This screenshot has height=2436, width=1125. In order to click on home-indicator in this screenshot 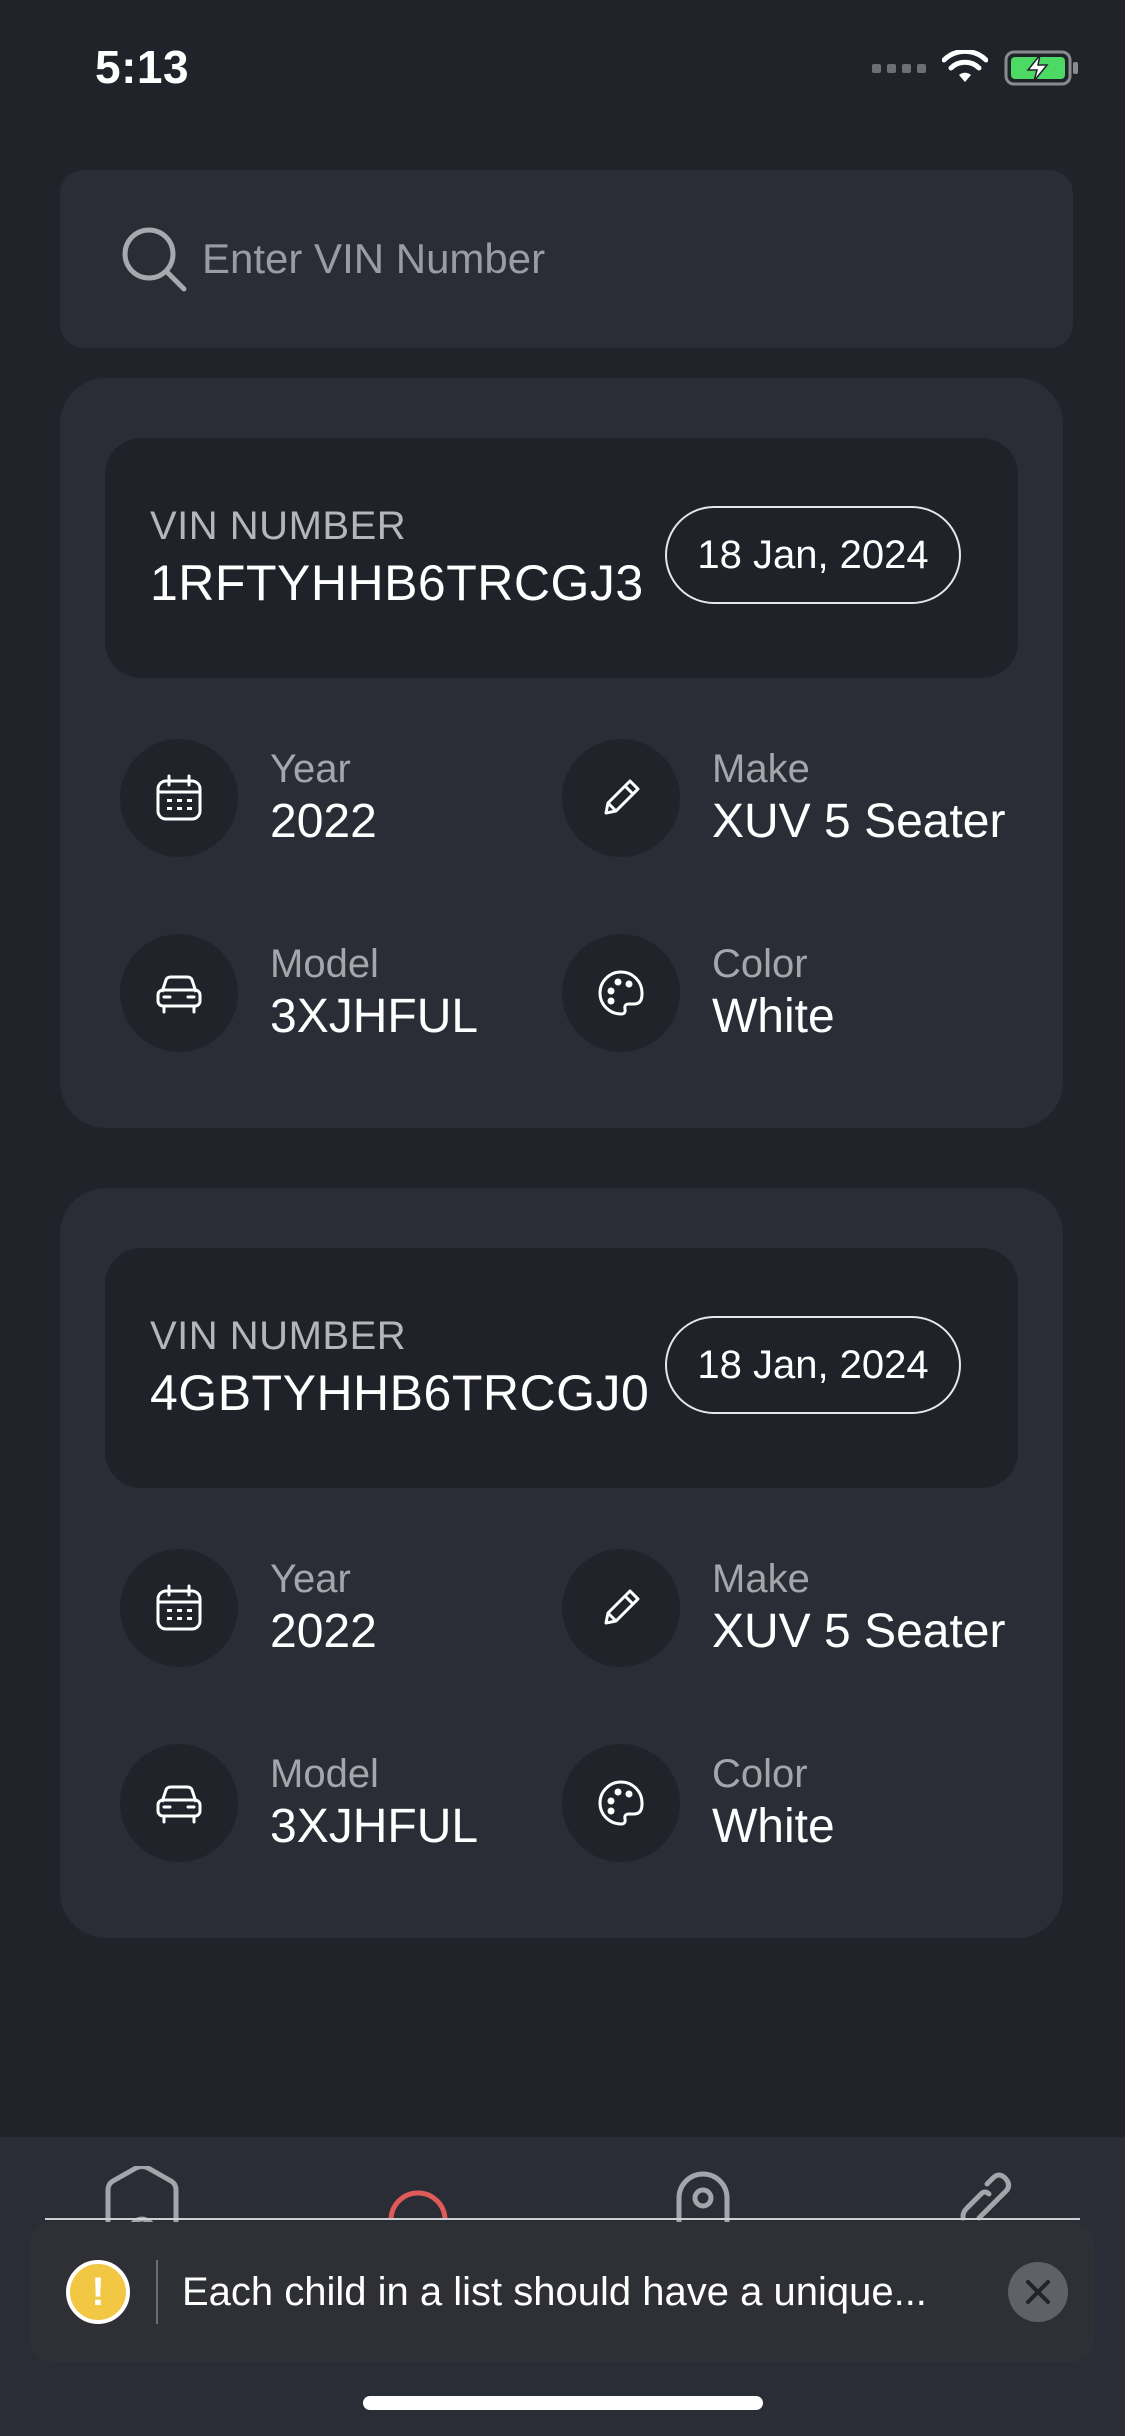, I will do `click(563, 2403)`.